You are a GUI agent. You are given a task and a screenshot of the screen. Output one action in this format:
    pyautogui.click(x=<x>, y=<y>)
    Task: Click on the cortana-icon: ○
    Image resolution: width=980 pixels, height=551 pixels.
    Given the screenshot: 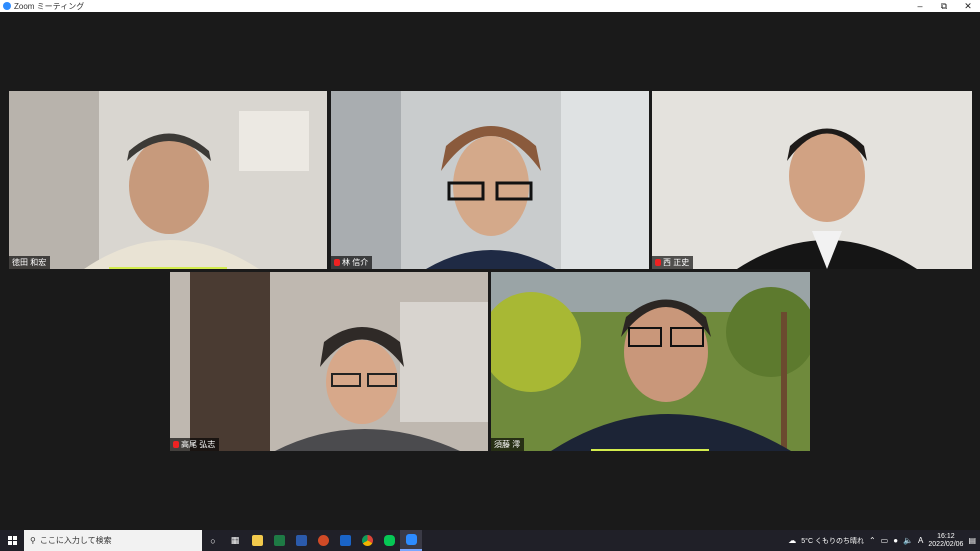 What is the action you would take?
    pyautogui.click(x=213, y=540)
    